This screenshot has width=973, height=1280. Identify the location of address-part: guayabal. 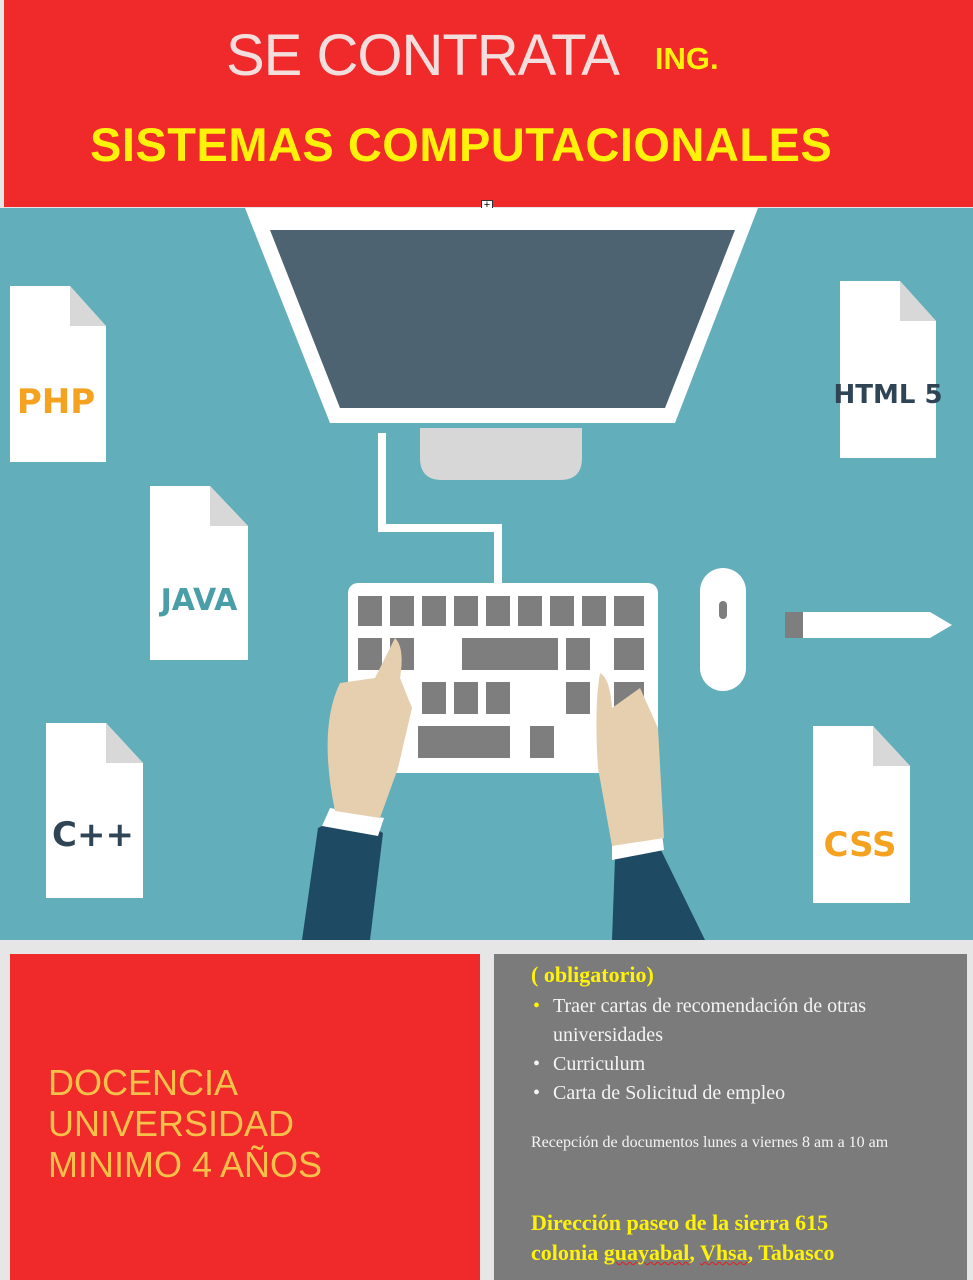
(646, 1252).